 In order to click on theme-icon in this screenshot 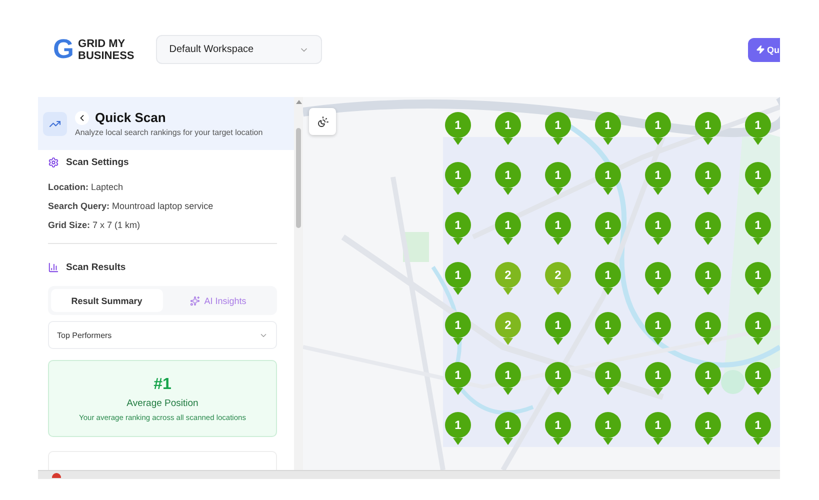, I will do `click(322, 122)`.